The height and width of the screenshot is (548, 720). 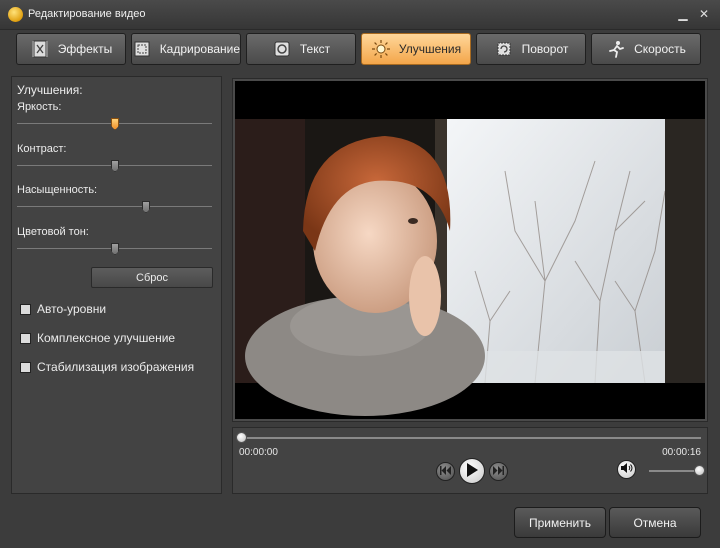 I want to click on speaker-icon, so click(x=626, y=469).